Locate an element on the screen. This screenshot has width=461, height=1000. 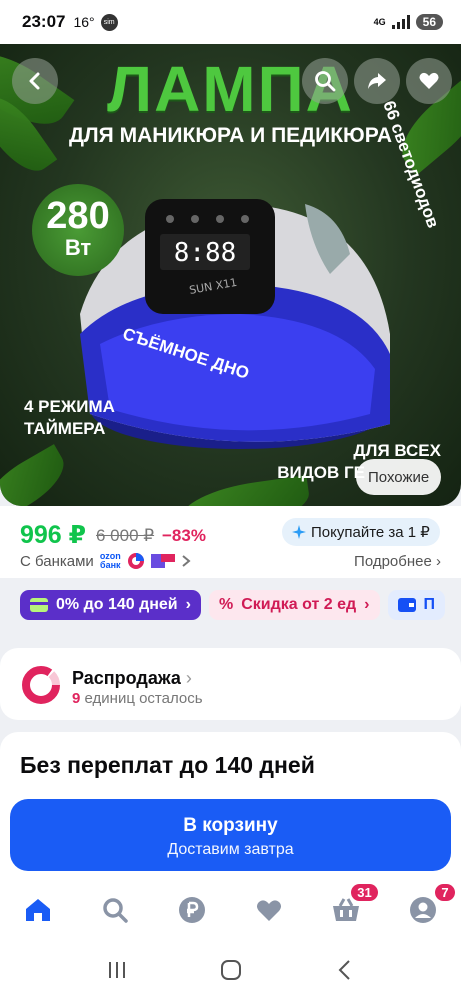
cart-button-label: В корзину is located at coordinates (230, 825).